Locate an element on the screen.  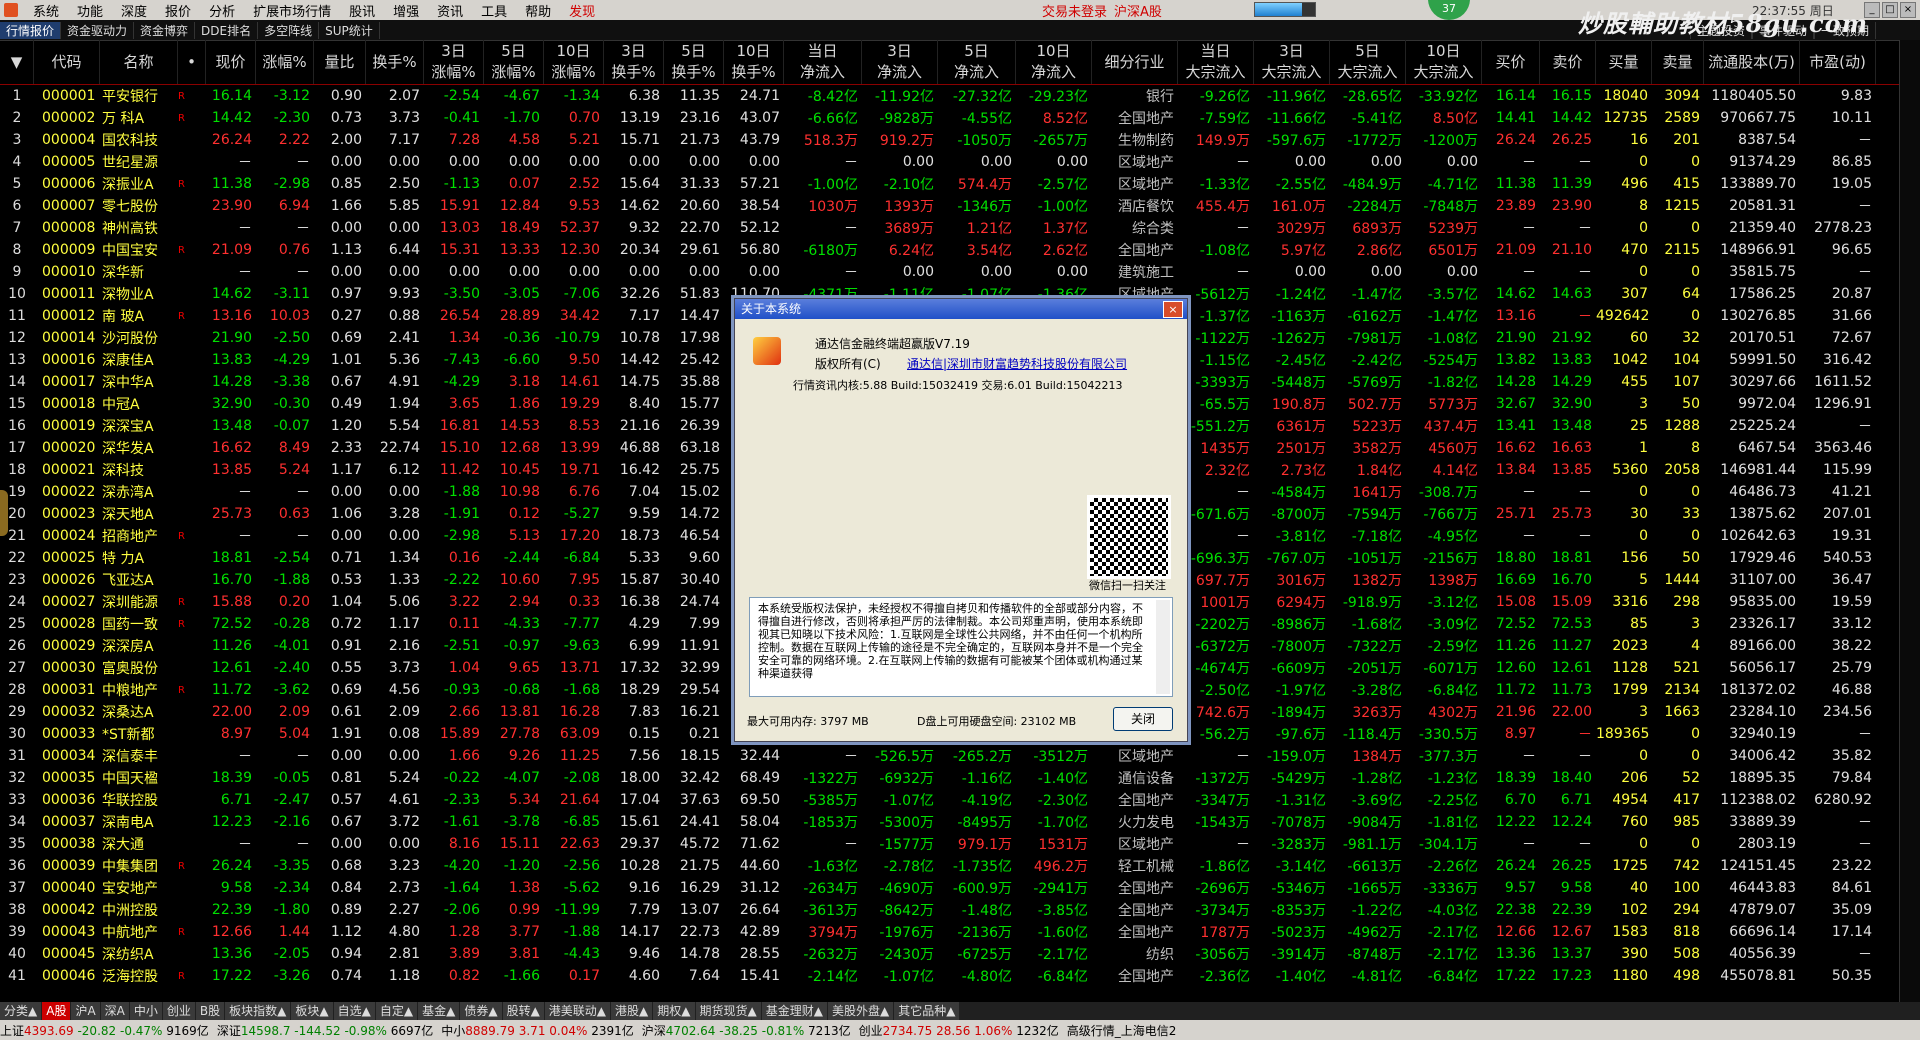
column-header: 买量 is located at coordinates (1624, 62).